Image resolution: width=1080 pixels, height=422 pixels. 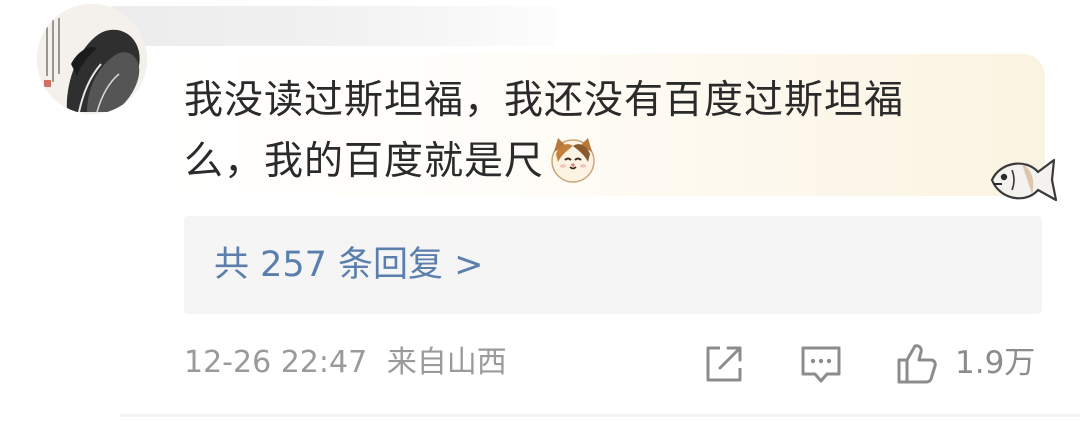 I want to click on comment-line-1: 我没读过斯坦福，我还没有百度过斯坦福, so click(x=544, y=100).